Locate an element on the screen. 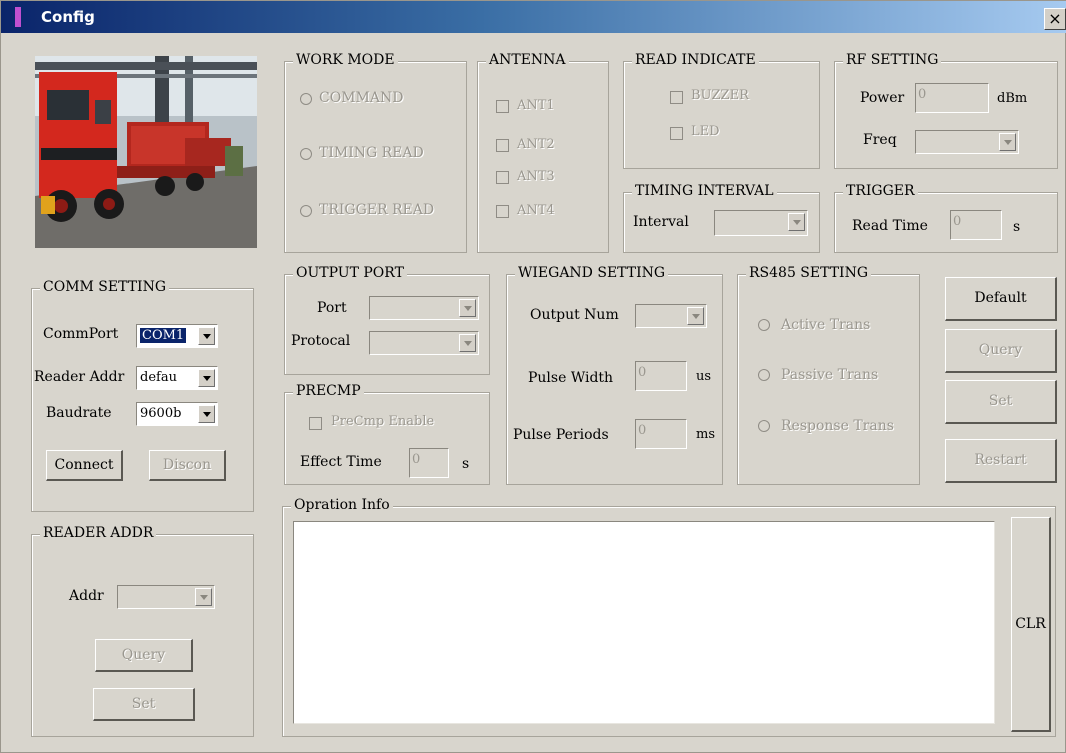  baudrate-value: 9600b is located at coordinates (161, 413).